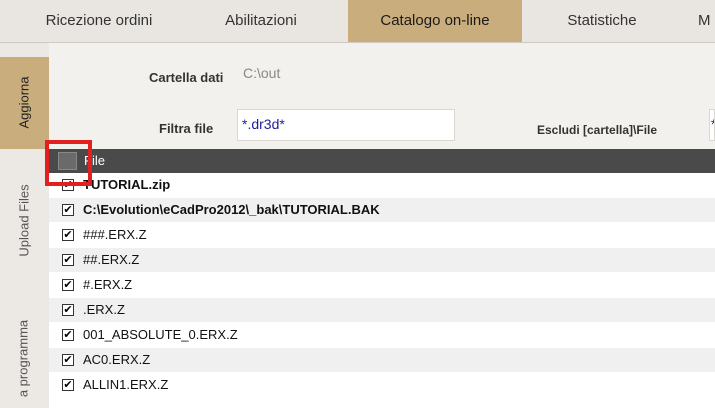 This screenshot has width=715, height=408. What do you see at coordinates (108, 284) in the screenshot?
I see `file-name: #.ERX.Z` at bounding box center [108, 284].